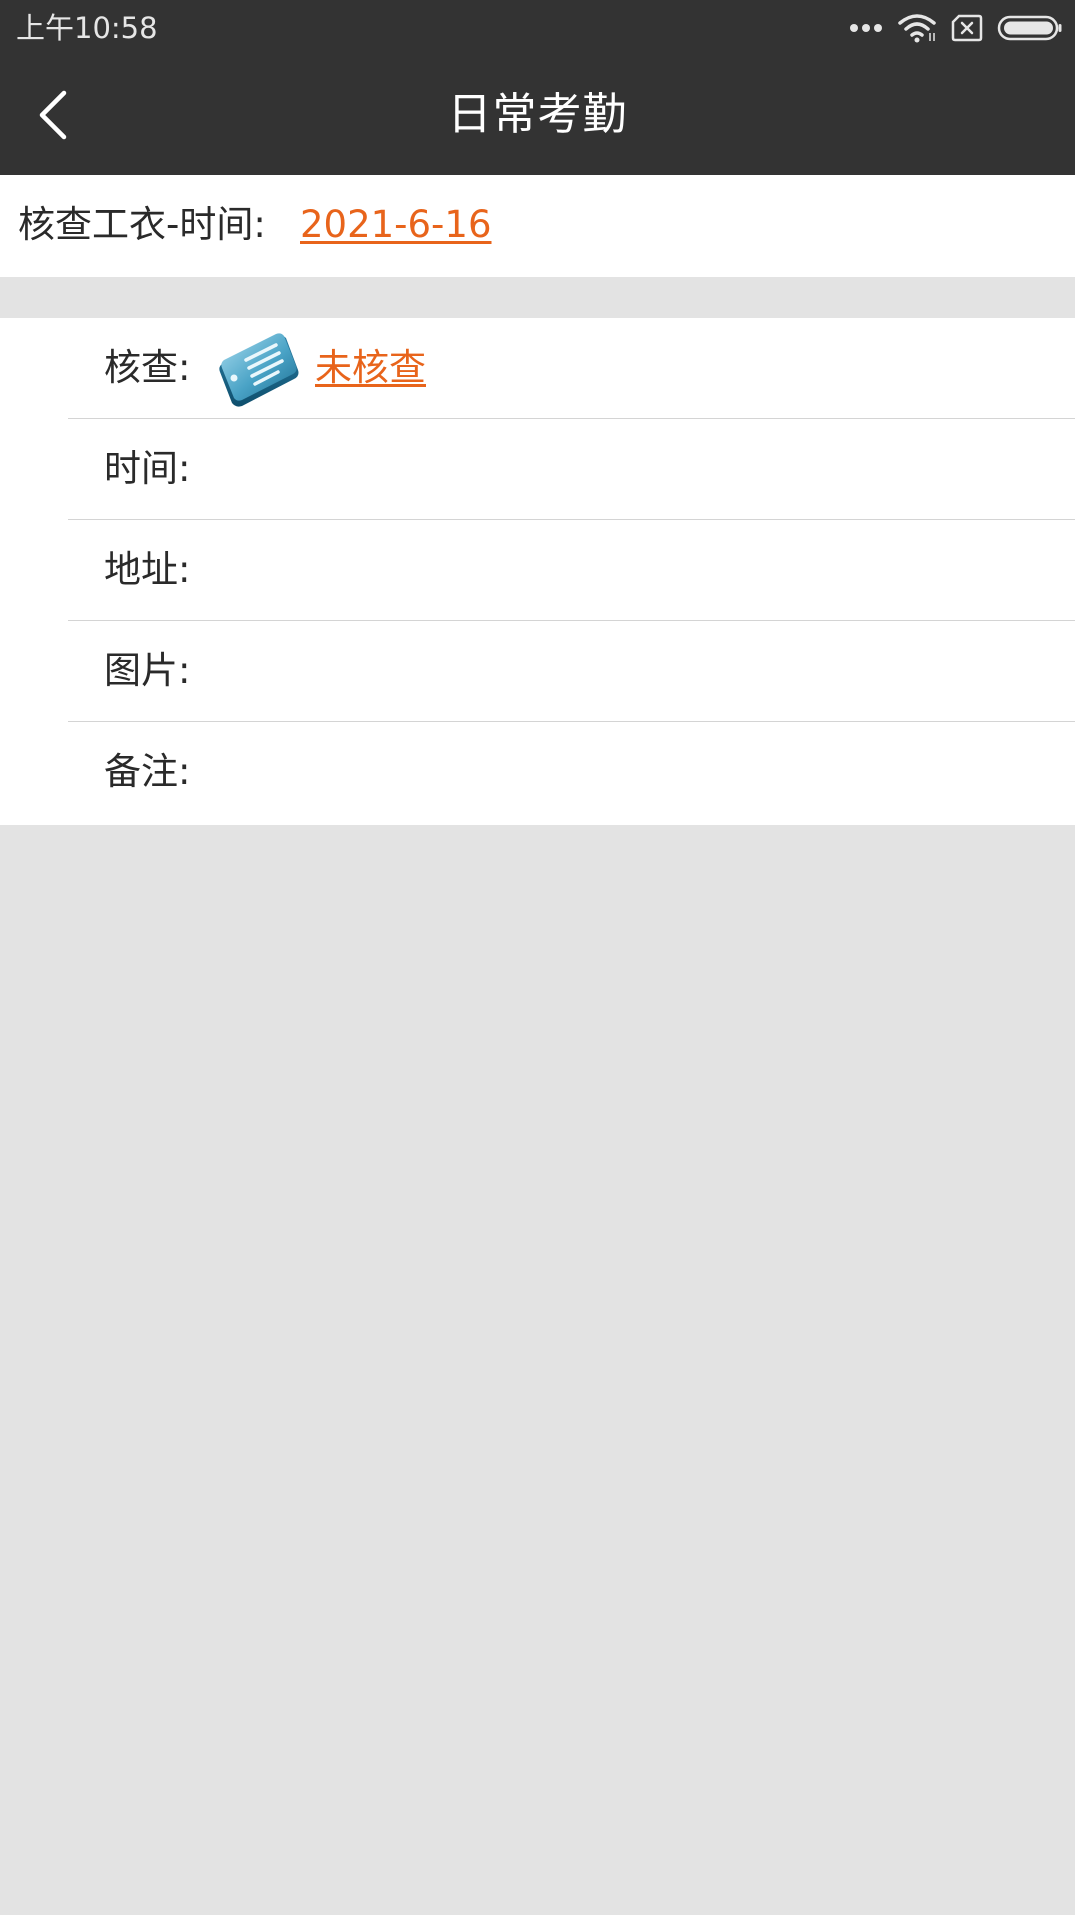 This screenshot has width=1075, height=1915. What do you see at coordinates (537, 469) in the screenshot?
I see `time-row: 时间:` at bounding box center [537, 469].